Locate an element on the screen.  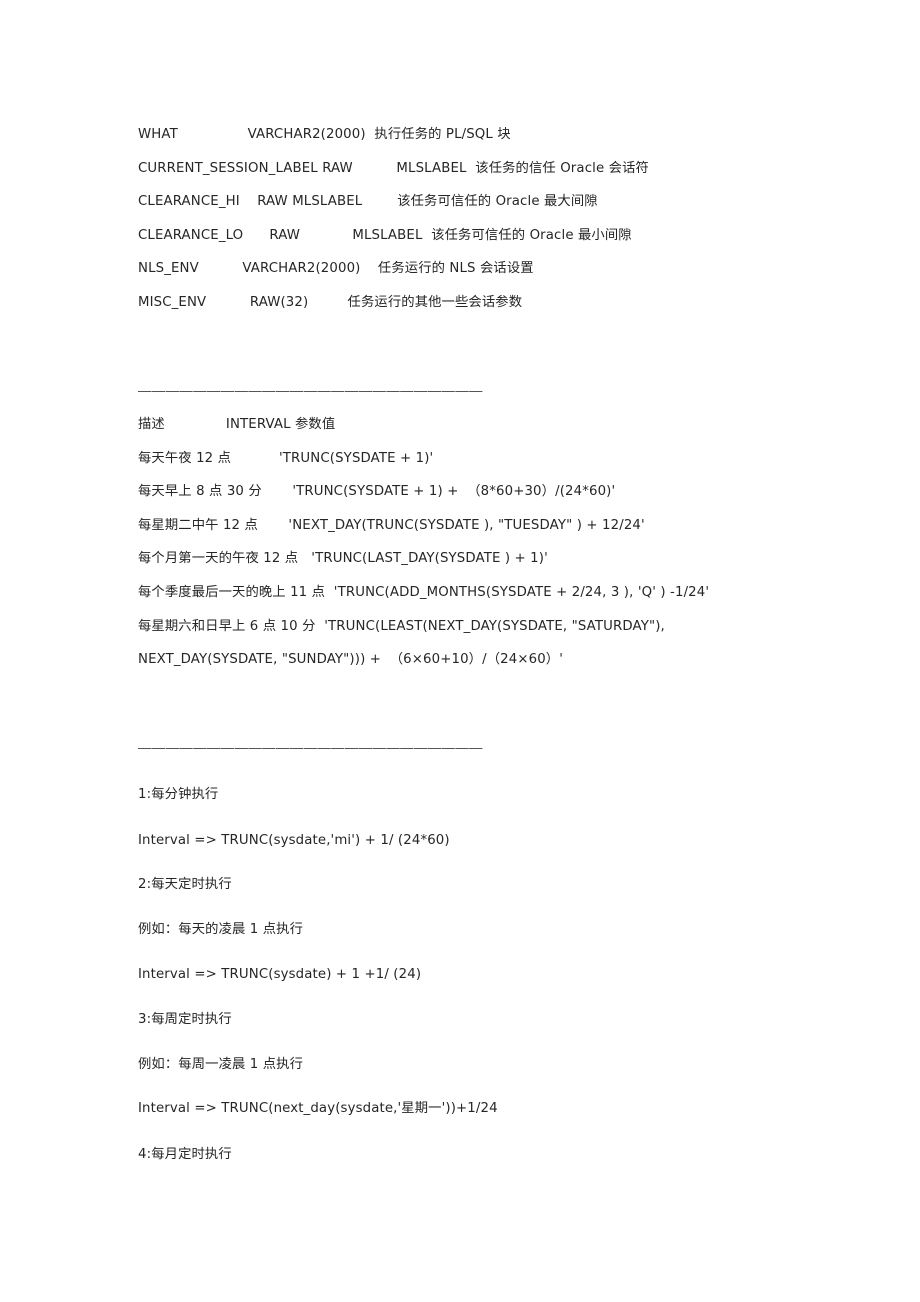
interval-table-header: 描述 INTERVAL 参数值 is located at coordinates (237, 424).